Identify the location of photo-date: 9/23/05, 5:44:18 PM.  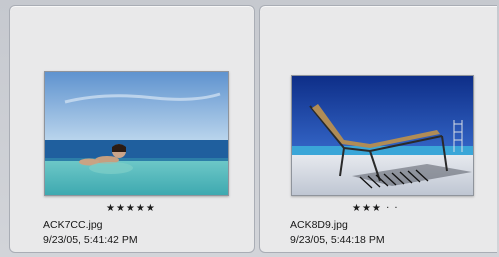
(337, 240).